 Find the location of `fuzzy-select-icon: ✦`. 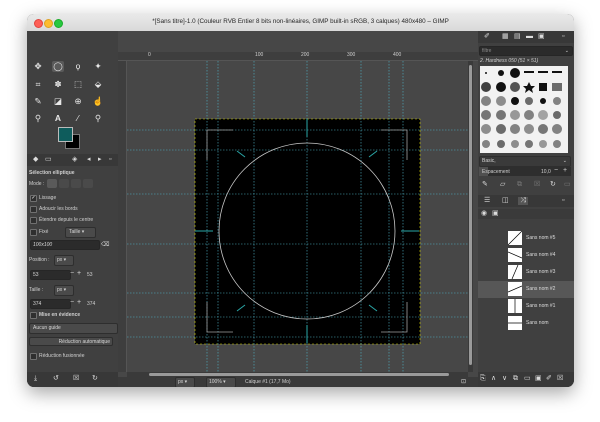

fuzzy-select-icon: ✦ is located at coordinates (98, 66).